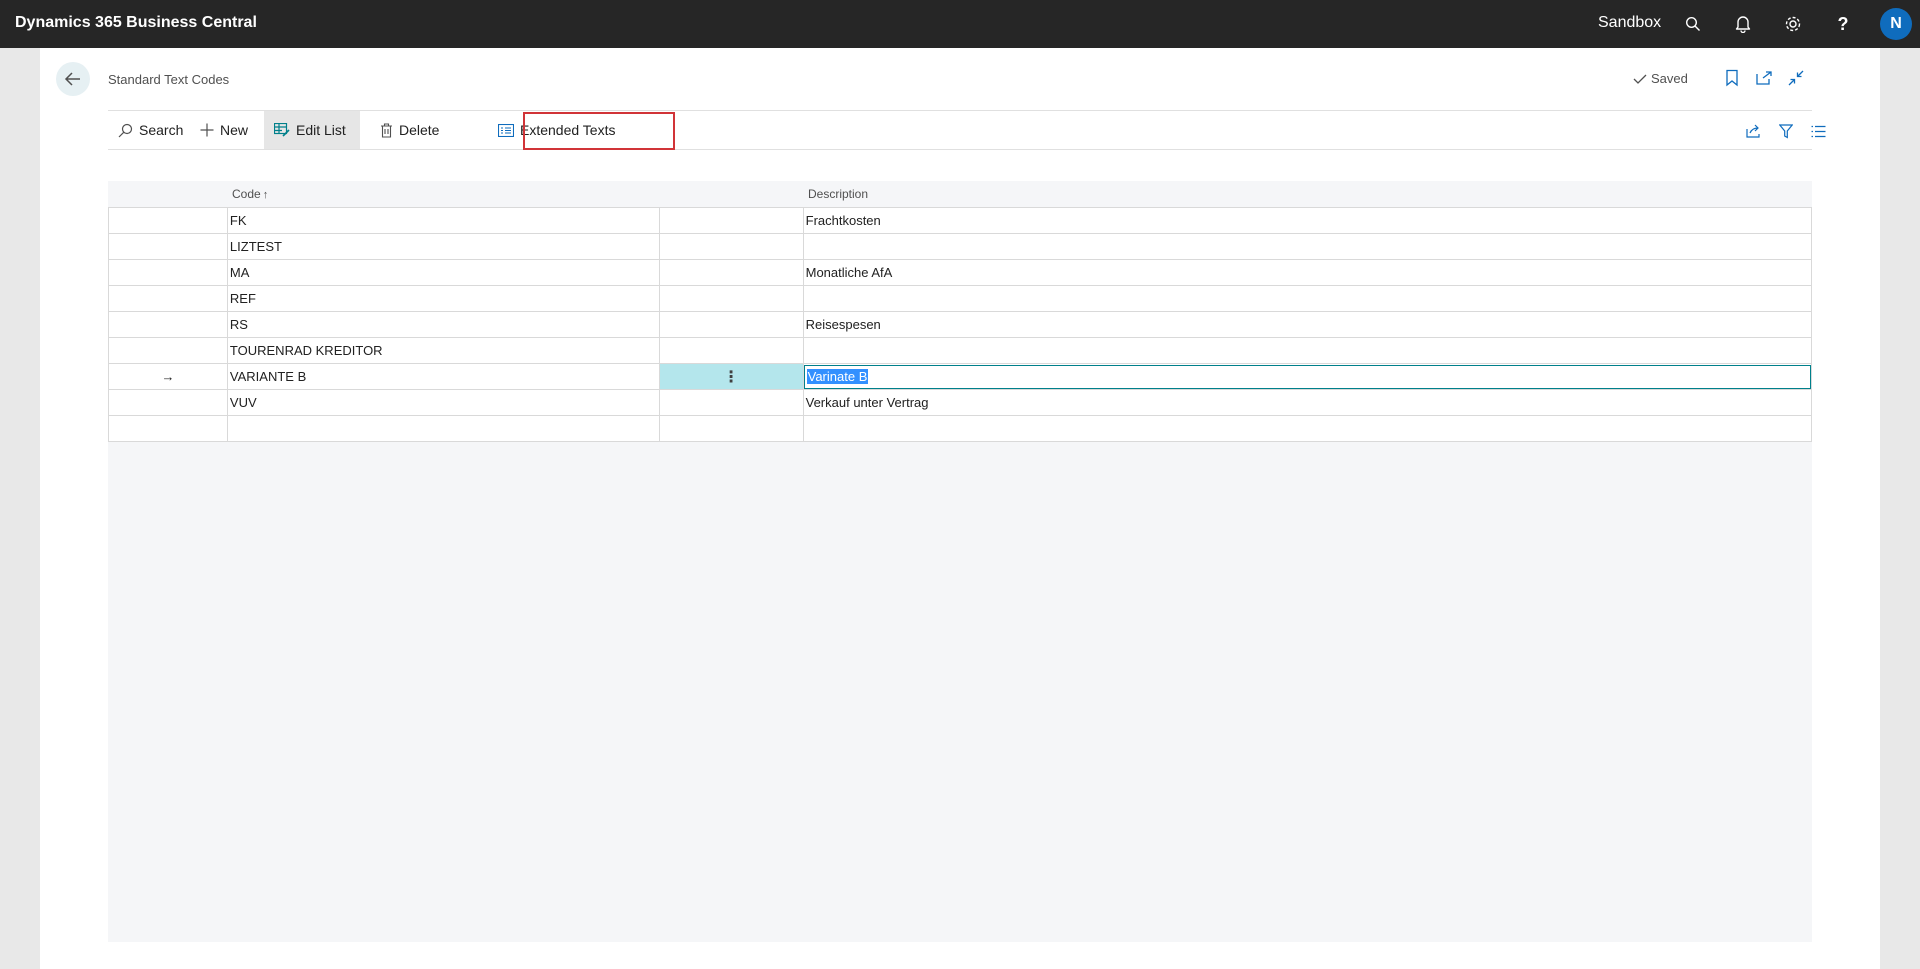 This screenshot has width=1920, height=969. I want to click on page-title: Standard Text Codes, so click(169, 79).